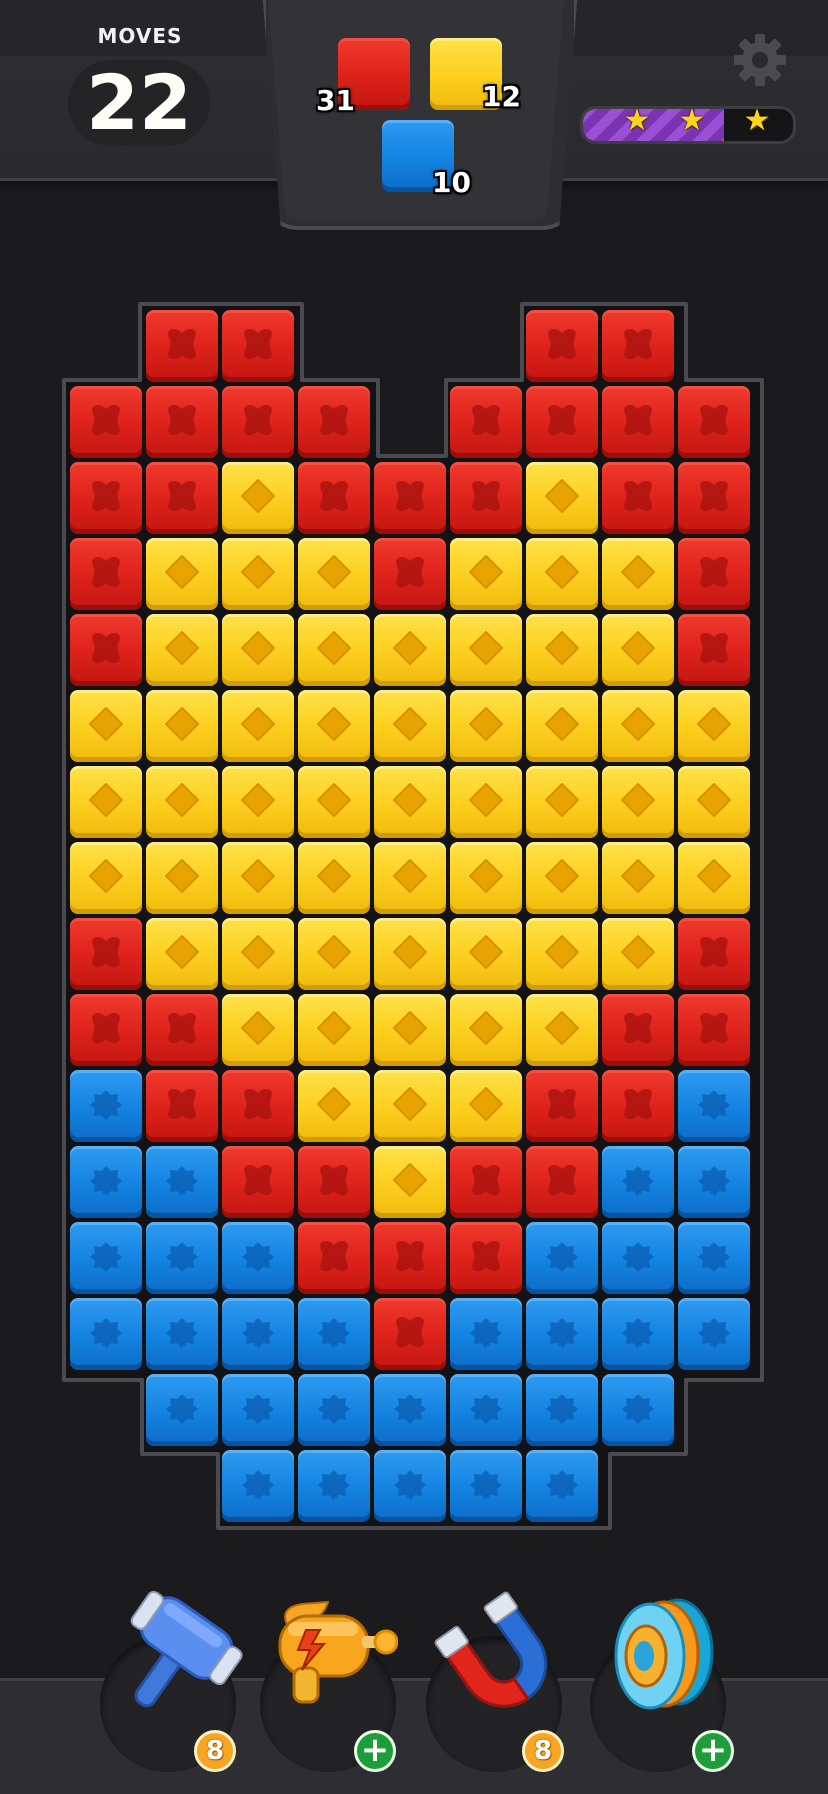  What do you see at coordinates (375, 1751) in the screenshot?
I see `laser-gun-add-badge: +` at bounding box center [375, 1751].